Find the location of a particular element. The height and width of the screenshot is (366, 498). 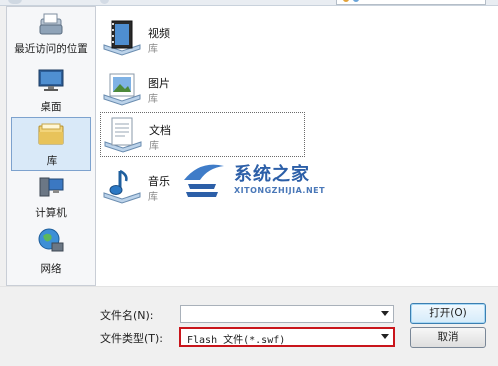

new-folder-icon is located at coordinates (346, 1).